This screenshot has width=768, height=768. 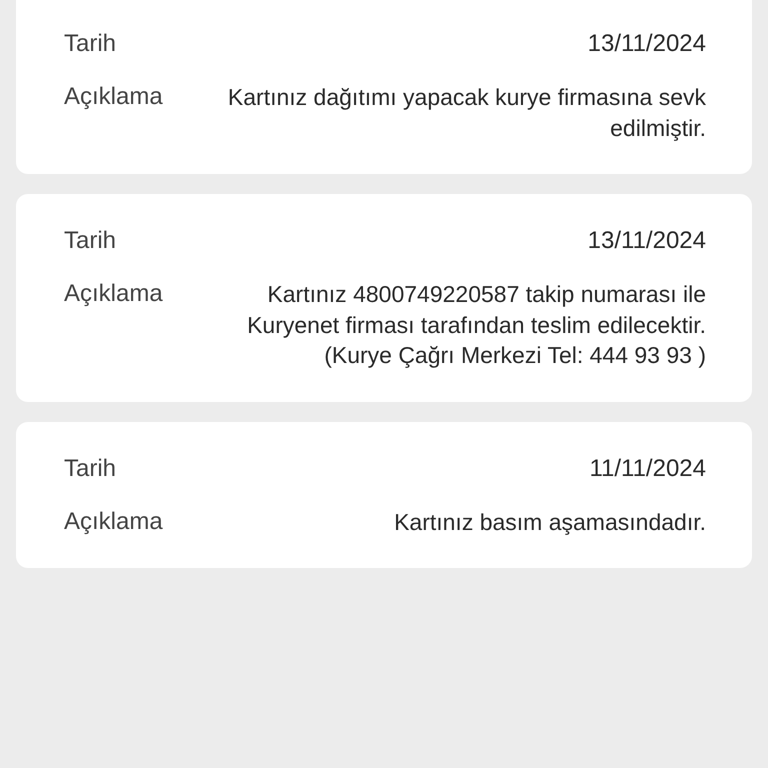 What do you see at coordinates (647, 469) in the screenshot?
I see `date-value: 11/11/2024` at bounding box center [647, 469].